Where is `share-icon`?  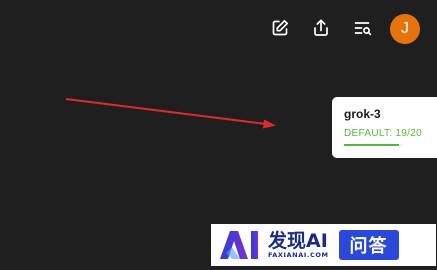 share-icon is located at coordinates (321, 28).